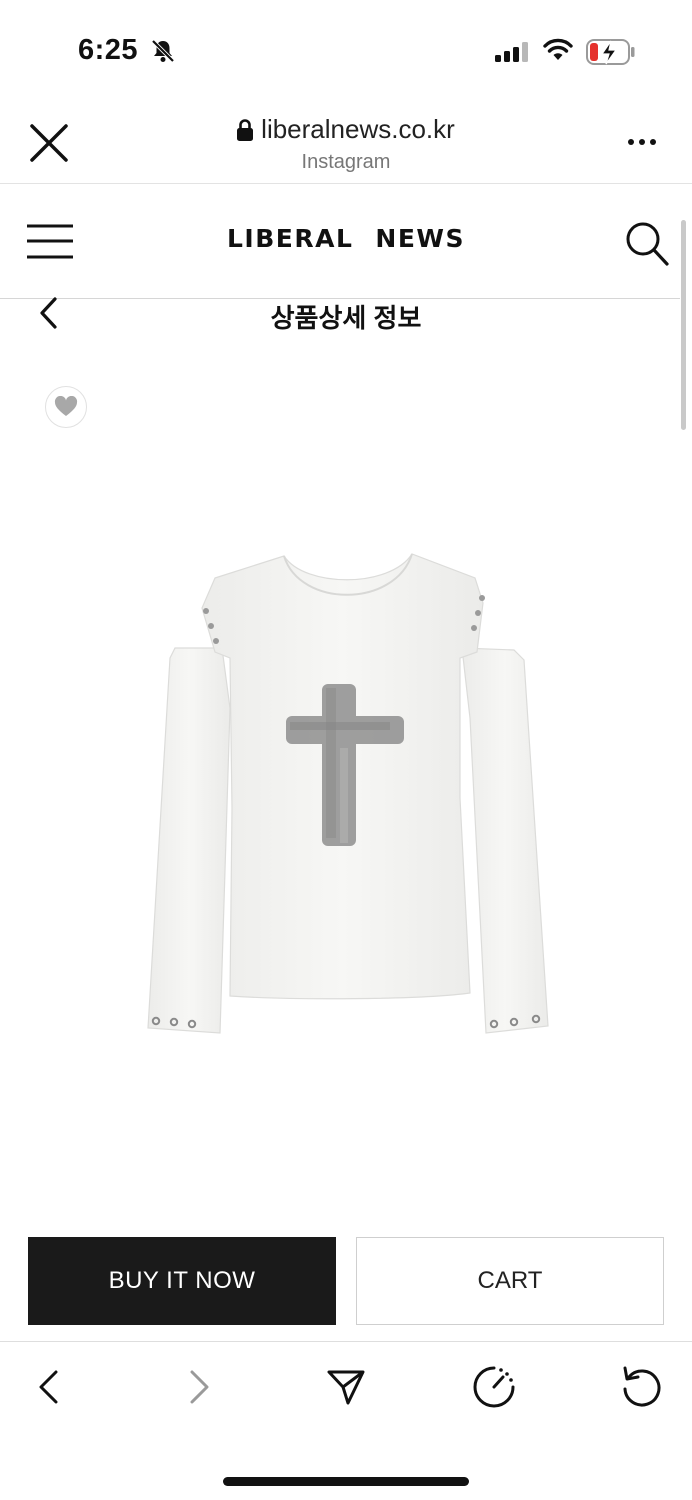 The image size is (692, 1500). Describe the element at coordinates (558, 52) in the screenshot. I see `wifi-icon` at that location.